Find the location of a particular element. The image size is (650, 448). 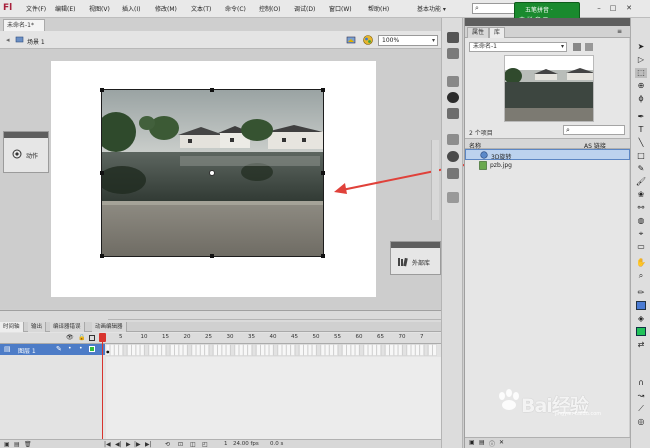

history-icon is located at coordinates (453, 197).